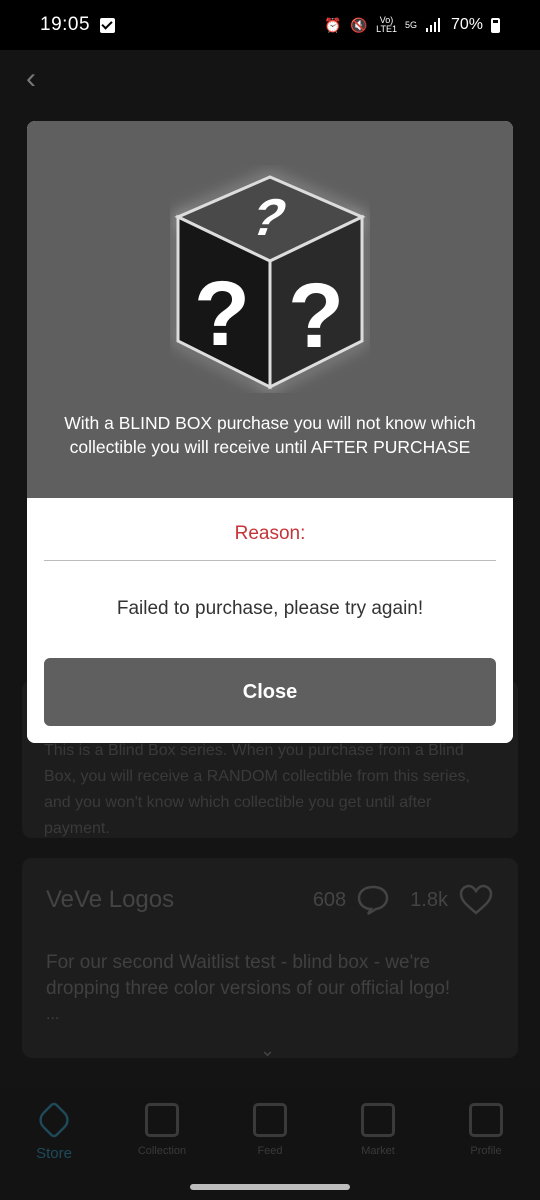  Describe the element at coordinates (378, 1120) in the screenshot. I see `market-icon` at that location.